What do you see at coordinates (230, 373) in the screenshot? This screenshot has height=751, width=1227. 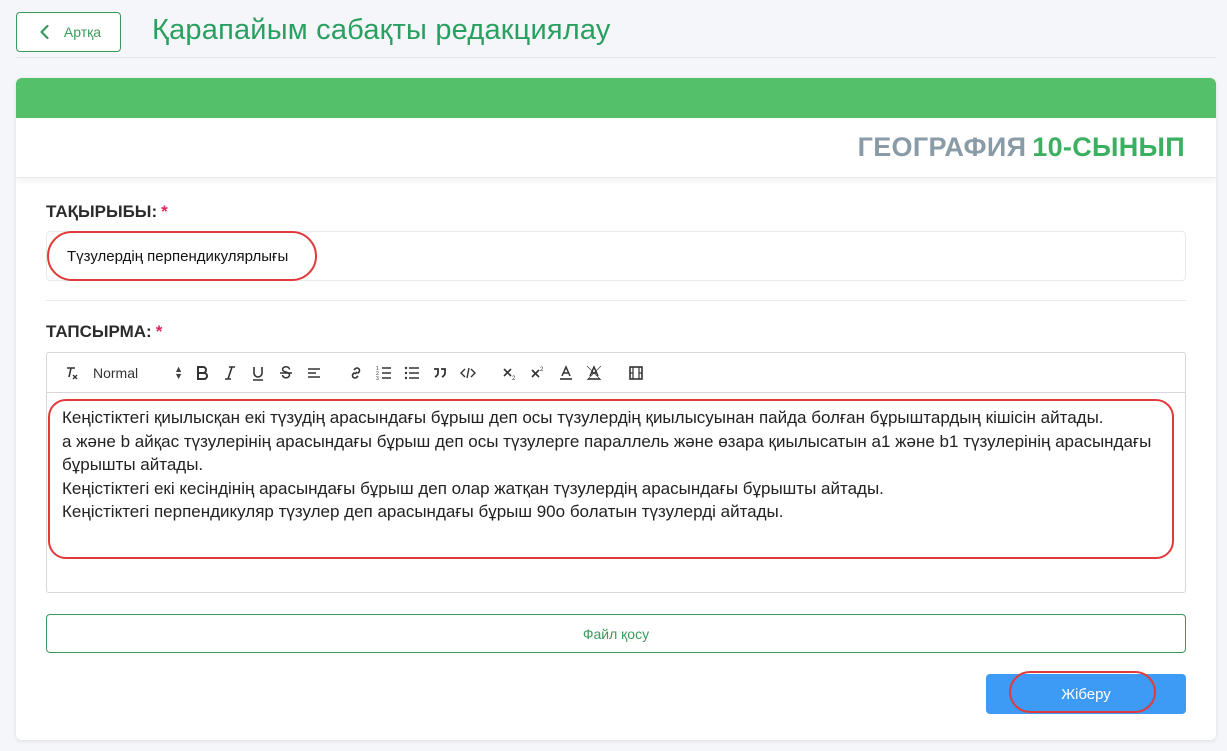 I see `italic-icon` at bounding box center [230, 373].